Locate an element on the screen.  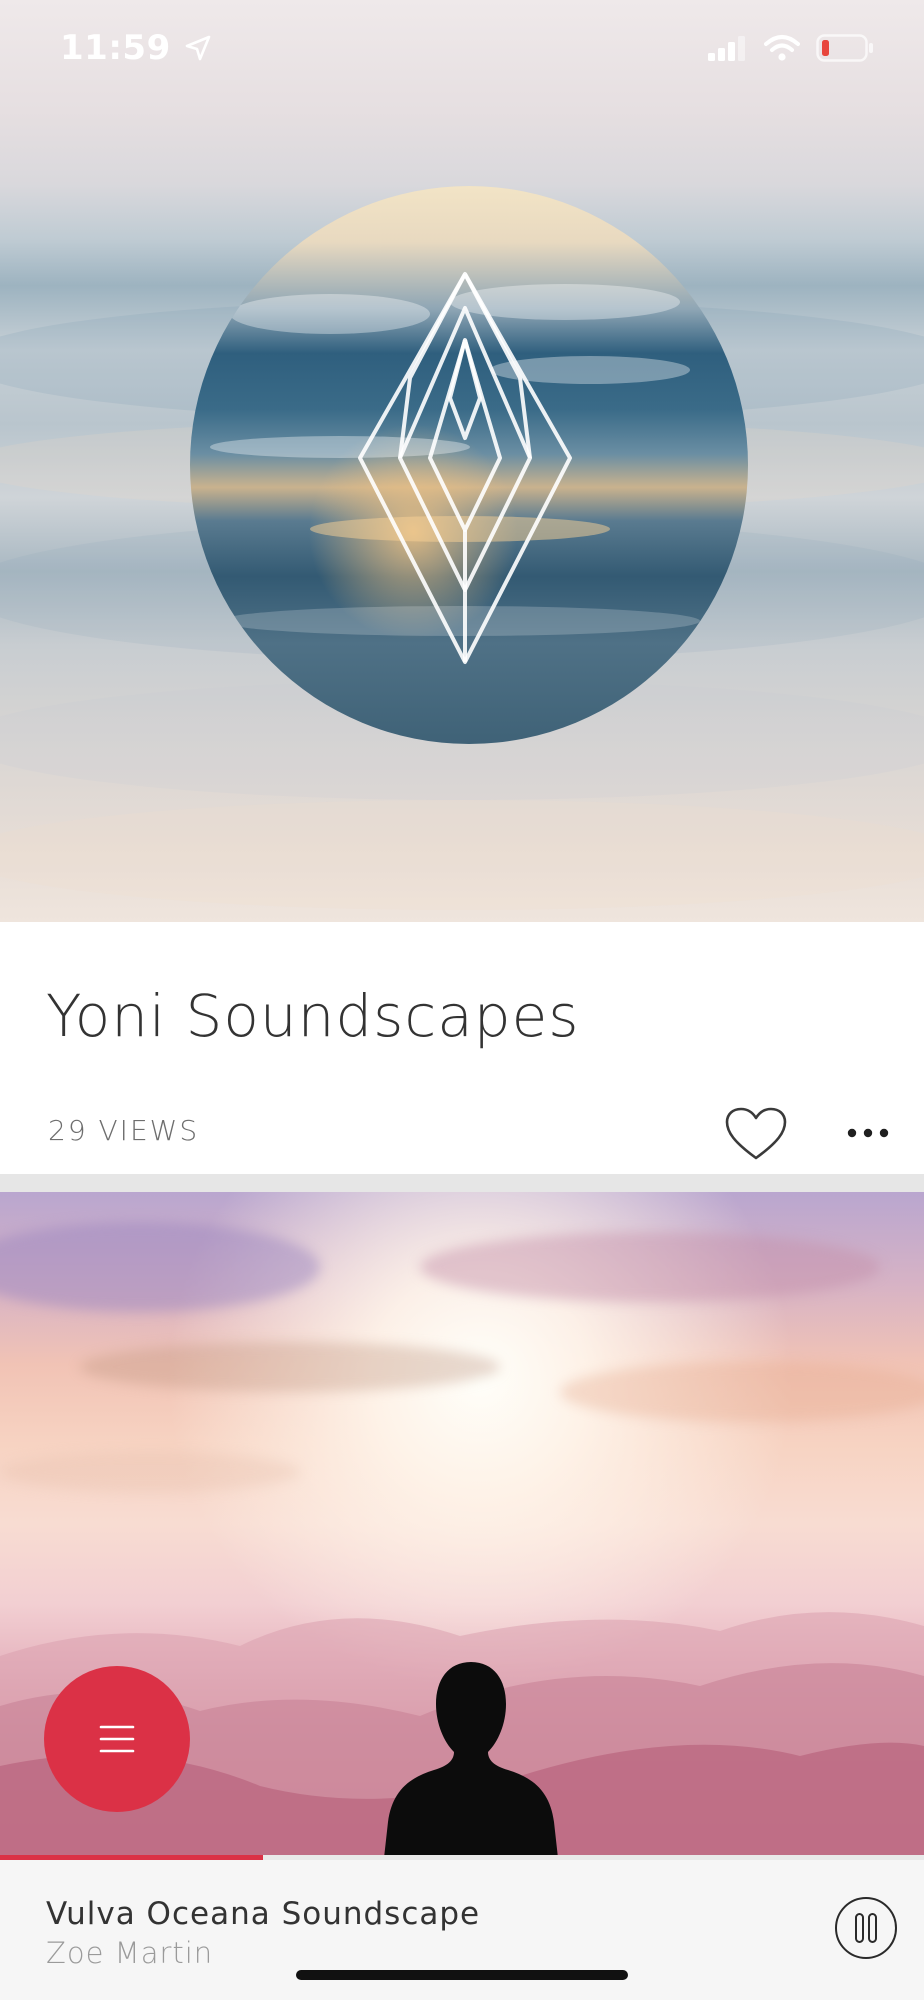
heart-outline-icon is located at coordinates (756, 1134).